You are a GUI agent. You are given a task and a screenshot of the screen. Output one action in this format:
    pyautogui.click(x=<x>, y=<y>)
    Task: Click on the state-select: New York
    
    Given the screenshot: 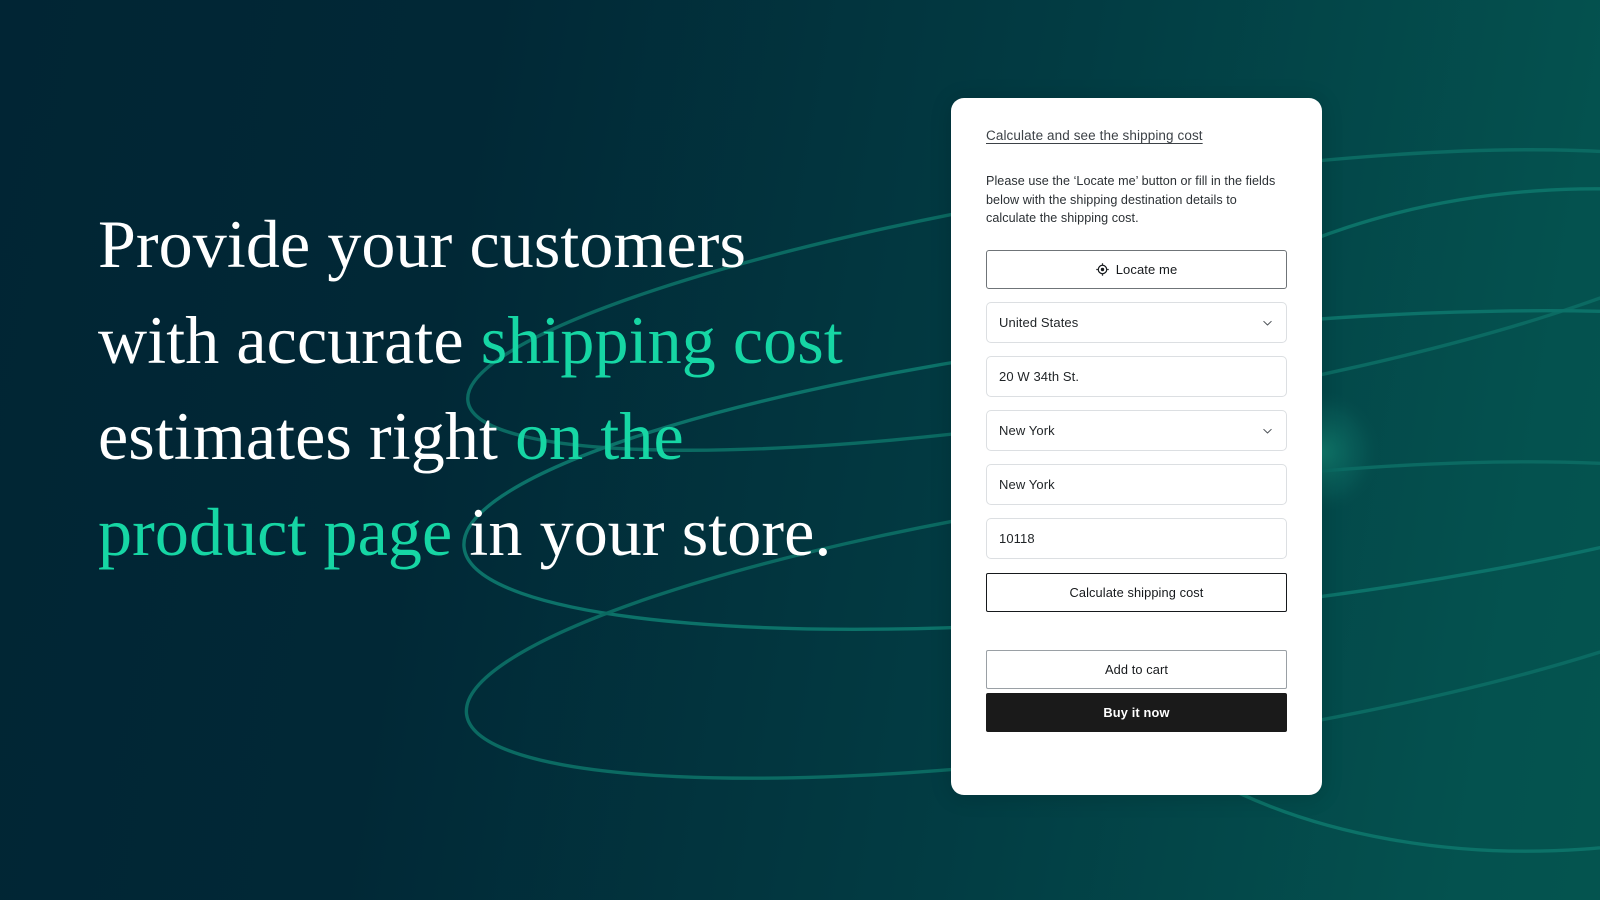 What is the action you would take?
    pyautogui.click(x=1136, y=430)
    